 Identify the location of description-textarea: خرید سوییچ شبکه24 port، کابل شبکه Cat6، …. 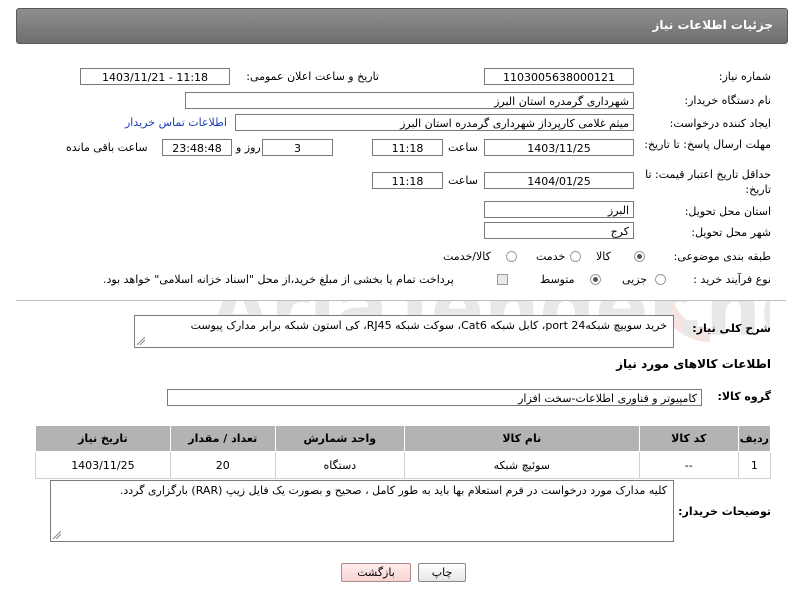
(404, 331).